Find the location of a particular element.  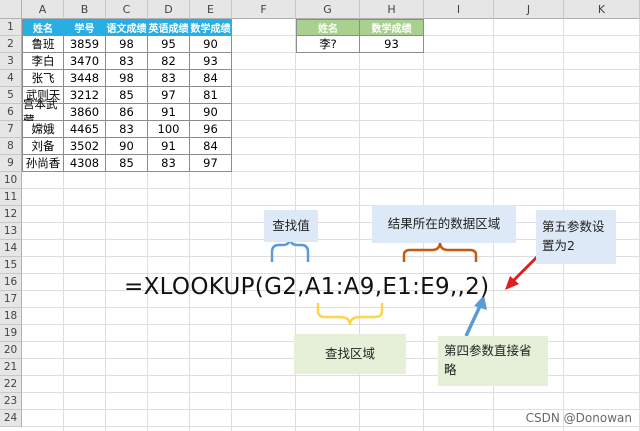

note-fifth-param: 第五参数设置为2 is located at coordinates (576, 237).